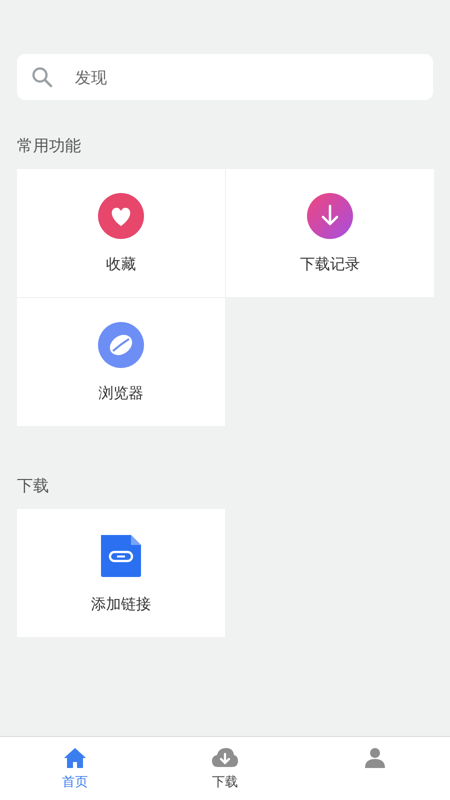 The height and width of the screenshot is (800, 450). I want to click on tile-label: 浏览器, so click(121, 393).